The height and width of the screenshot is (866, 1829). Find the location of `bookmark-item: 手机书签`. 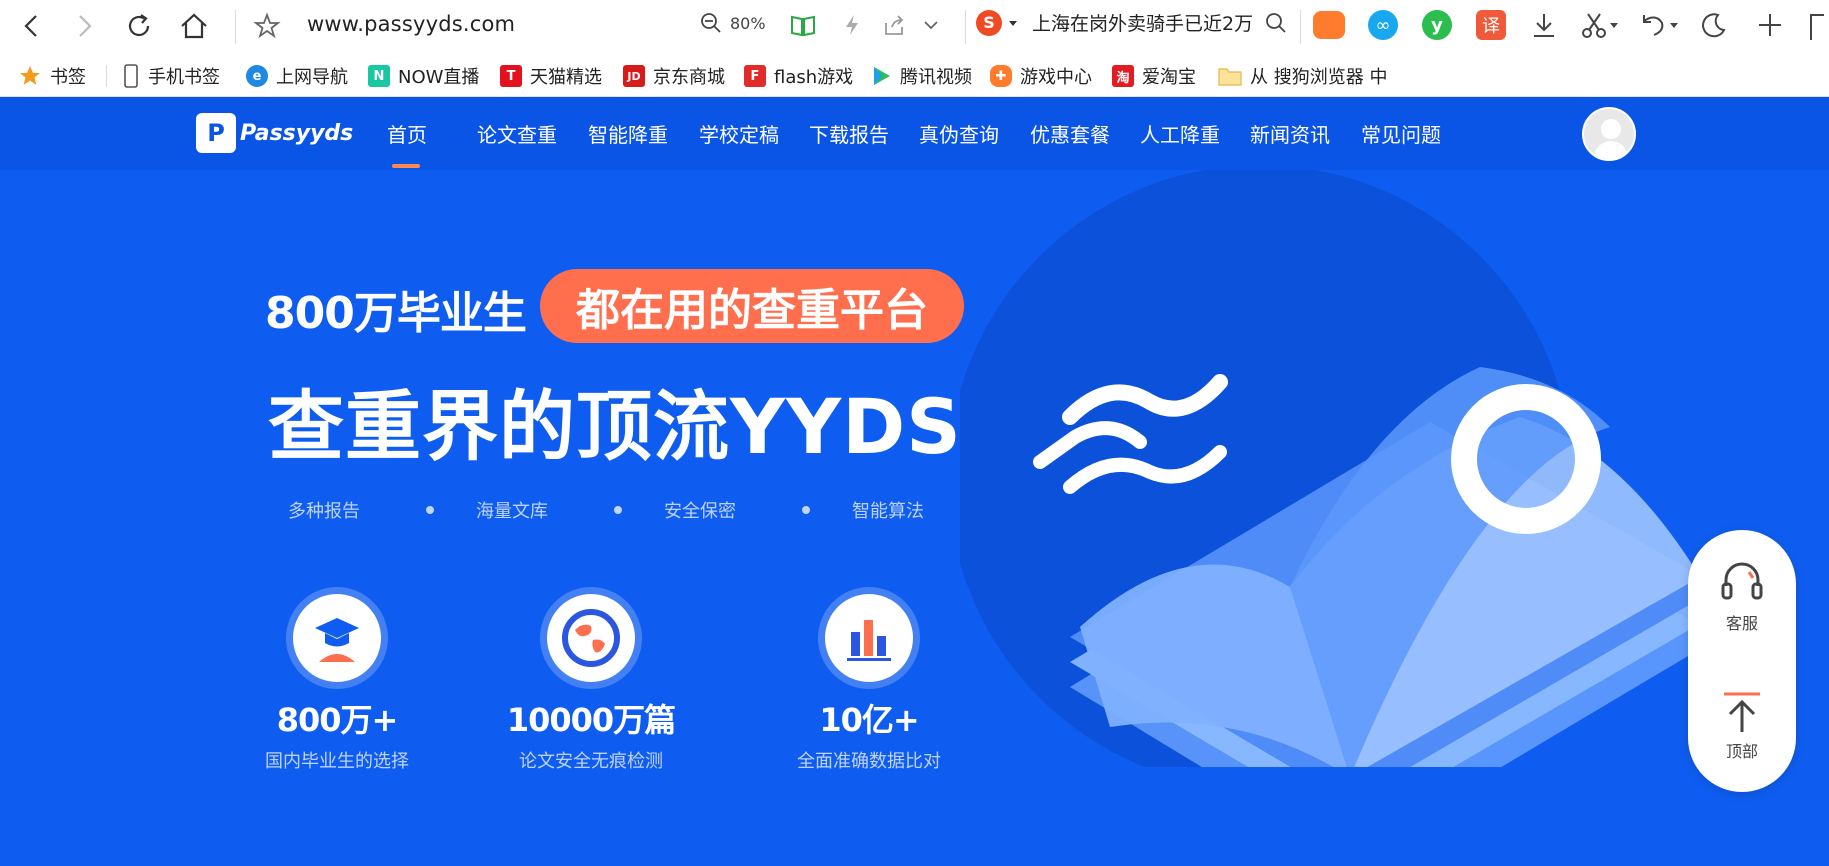

bookmark-item: 手机书签 is located at coordinates (171, 76).